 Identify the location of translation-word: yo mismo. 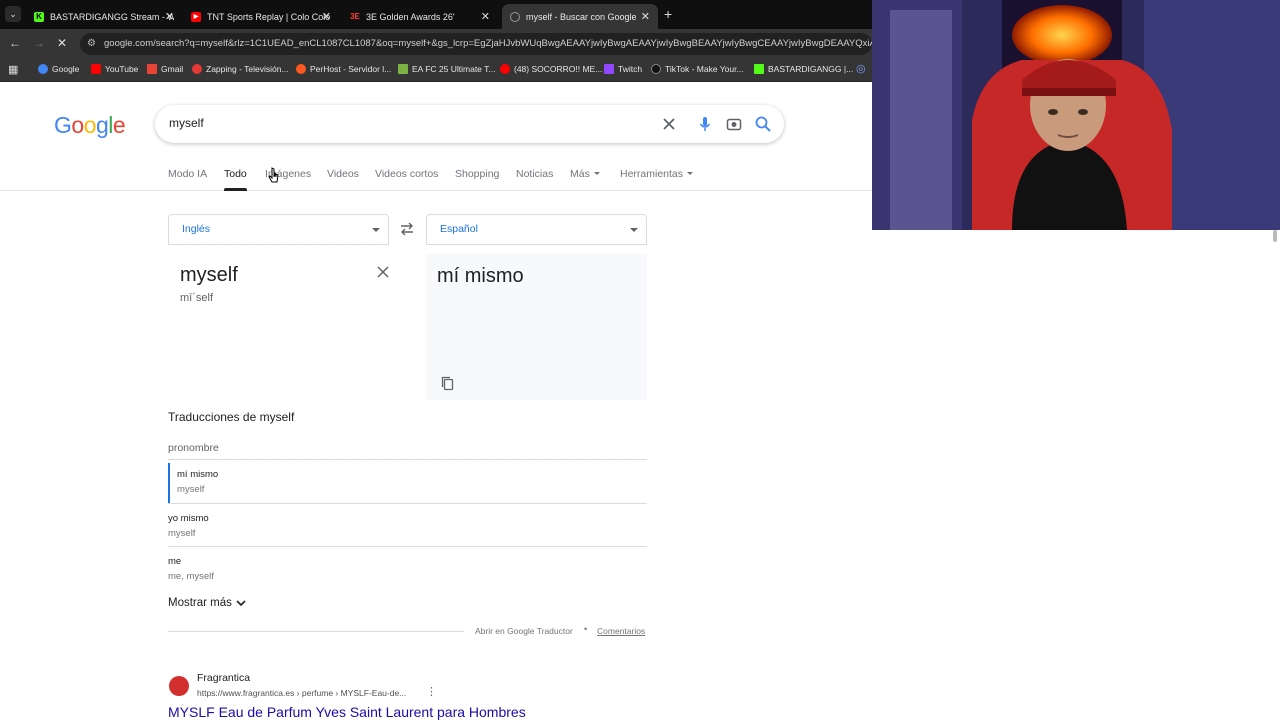
(188, 518).